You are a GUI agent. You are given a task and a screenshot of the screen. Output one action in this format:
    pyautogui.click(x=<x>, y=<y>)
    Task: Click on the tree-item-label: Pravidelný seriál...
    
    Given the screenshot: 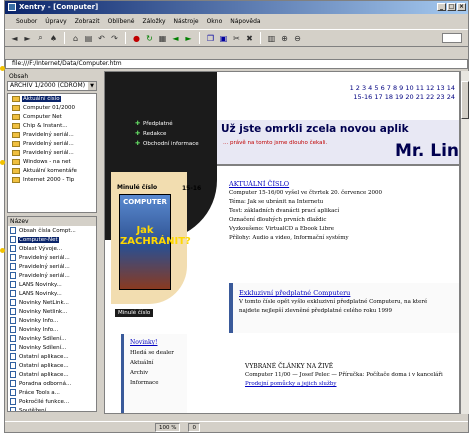 What is the action you would take?
    pyautogui.click(x=48, y=143)
    